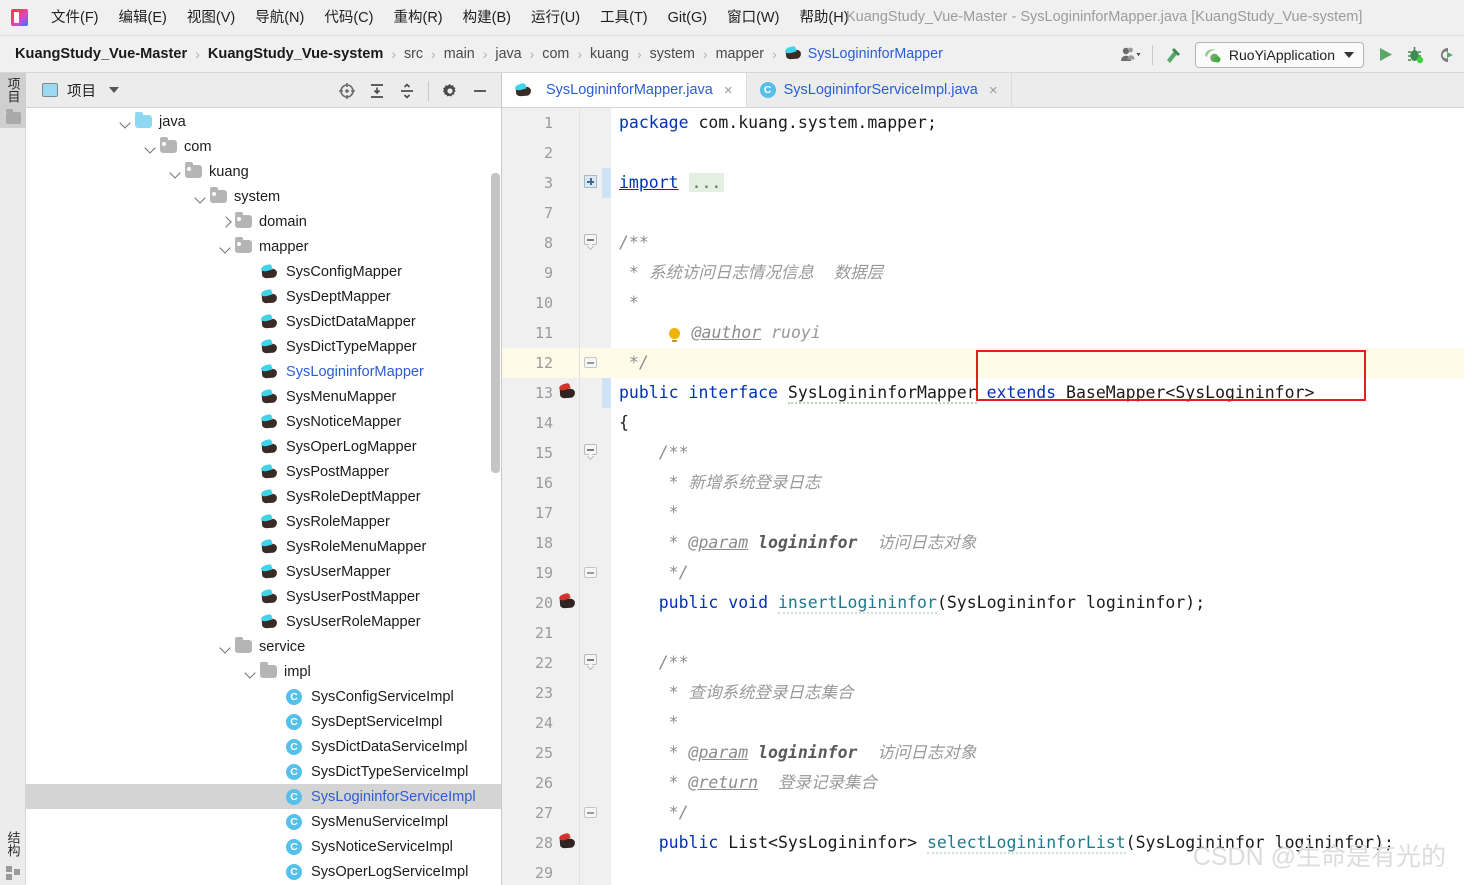  I want to click on menu-refactor: 重构(R), so click(417, 18).